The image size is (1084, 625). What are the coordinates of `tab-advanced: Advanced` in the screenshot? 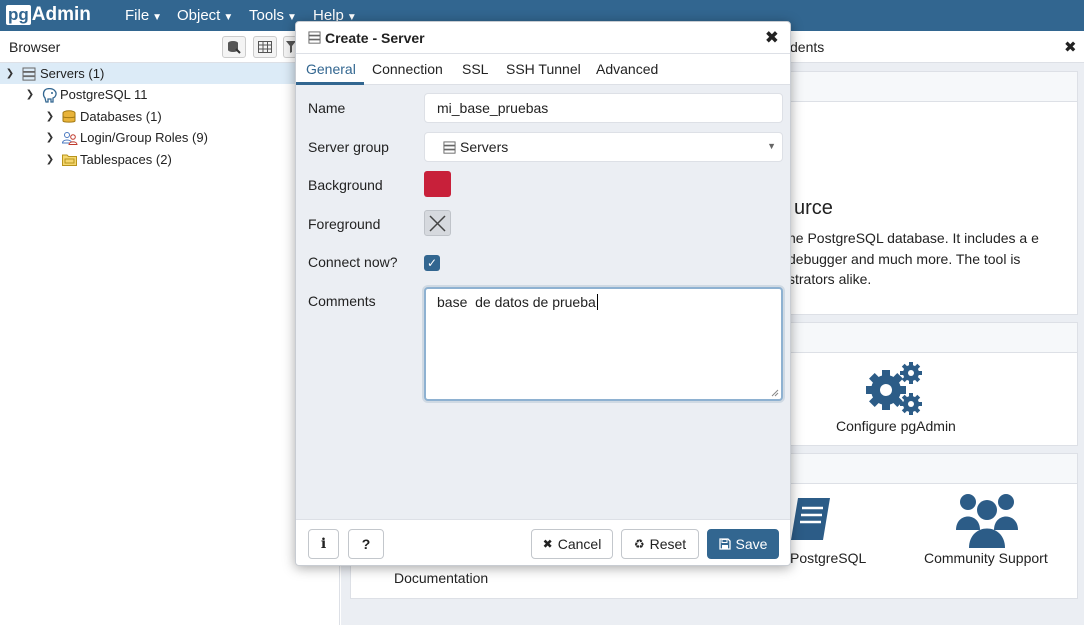 It's located at (627, 69).